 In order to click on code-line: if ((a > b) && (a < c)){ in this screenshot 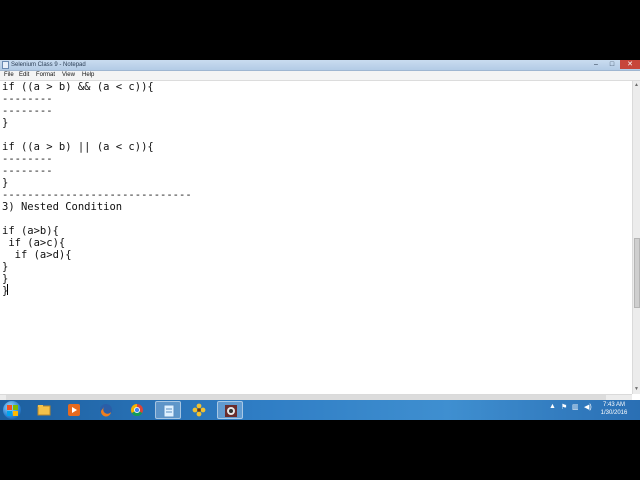, I will do `click(78, 87)`.